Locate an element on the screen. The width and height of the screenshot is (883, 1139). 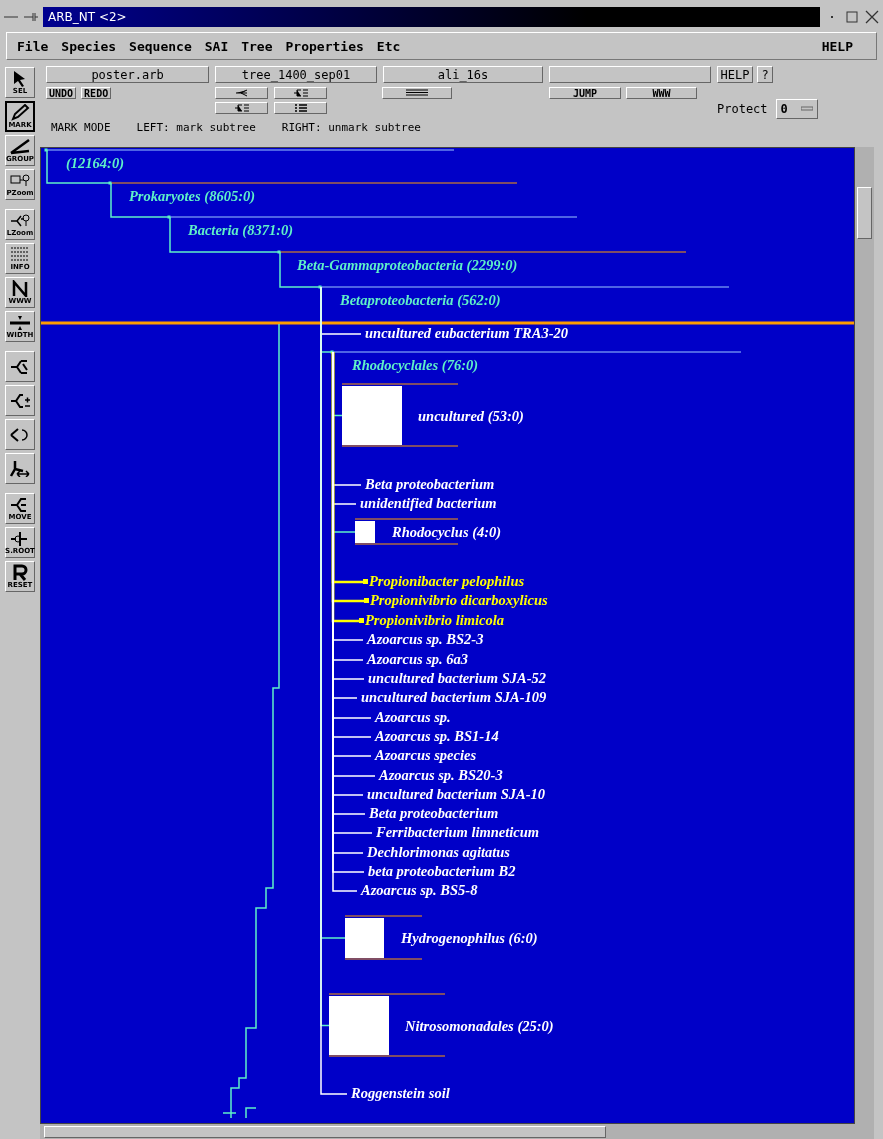
grid-view-button is located at coordinates (300, 108).